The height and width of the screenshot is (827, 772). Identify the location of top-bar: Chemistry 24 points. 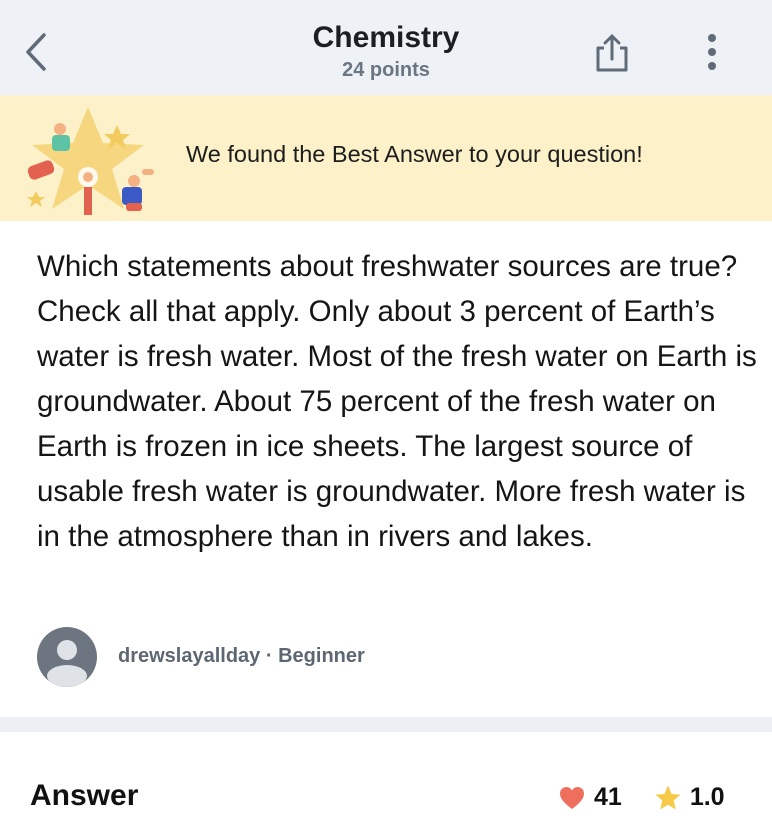
(386, 47).